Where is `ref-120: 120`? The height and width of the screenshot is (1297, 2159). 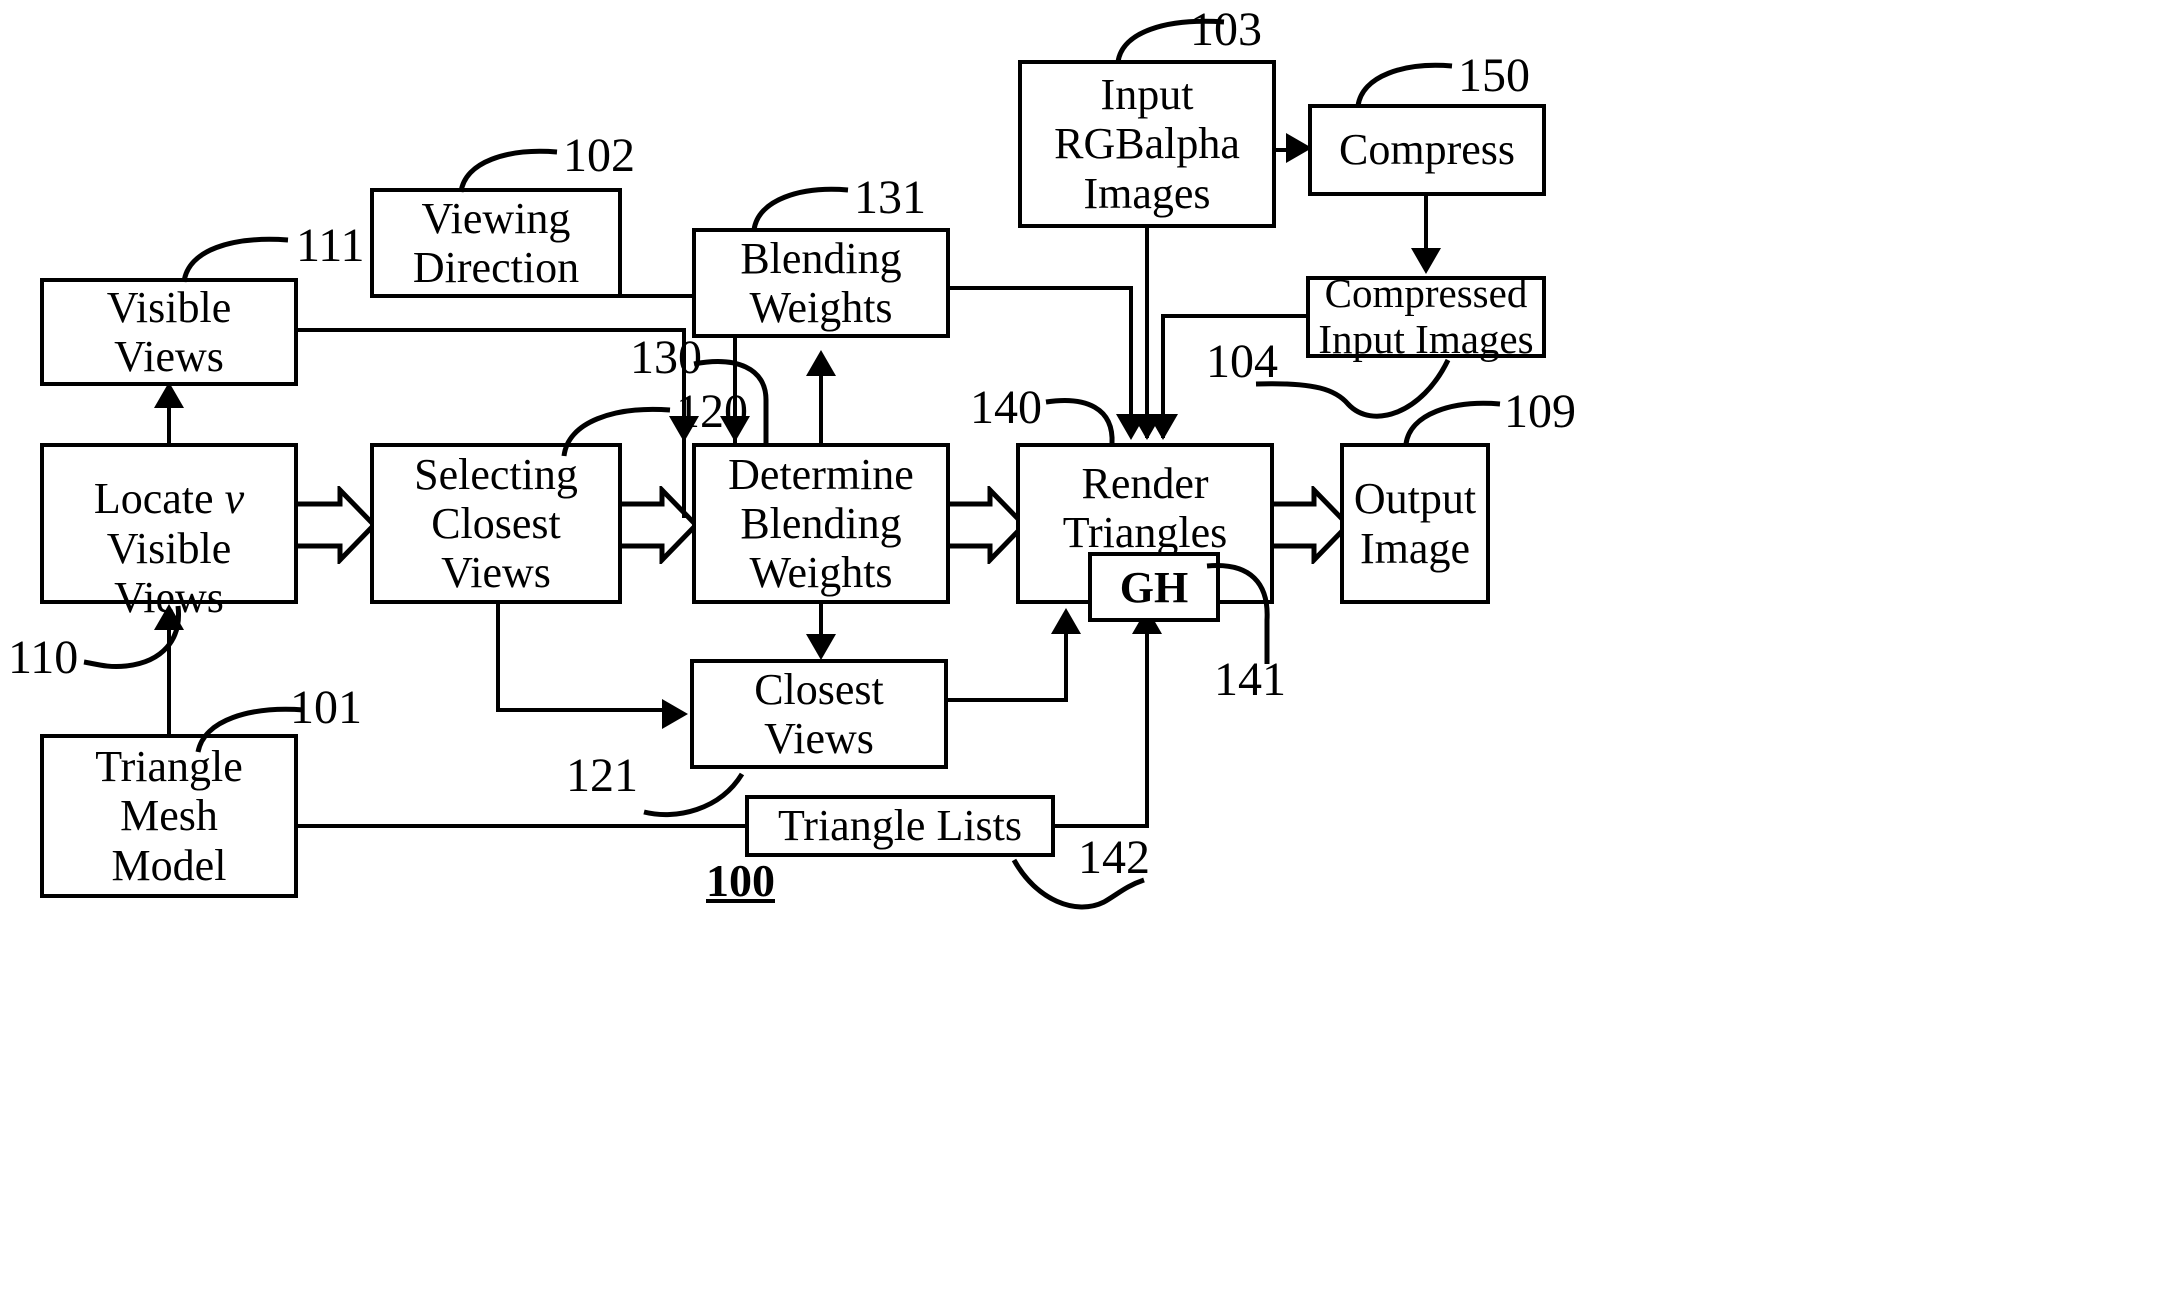
ref-120: 120 is located at coordinates (712, 411).